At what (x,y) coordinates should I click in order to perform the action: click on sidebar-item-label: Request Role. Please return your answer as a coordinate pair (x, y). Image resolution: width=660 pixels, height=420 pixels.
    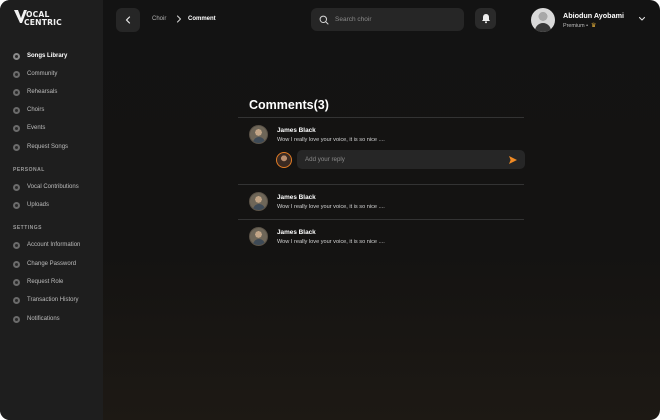
    Looking at the image, I should click on (45, 282).